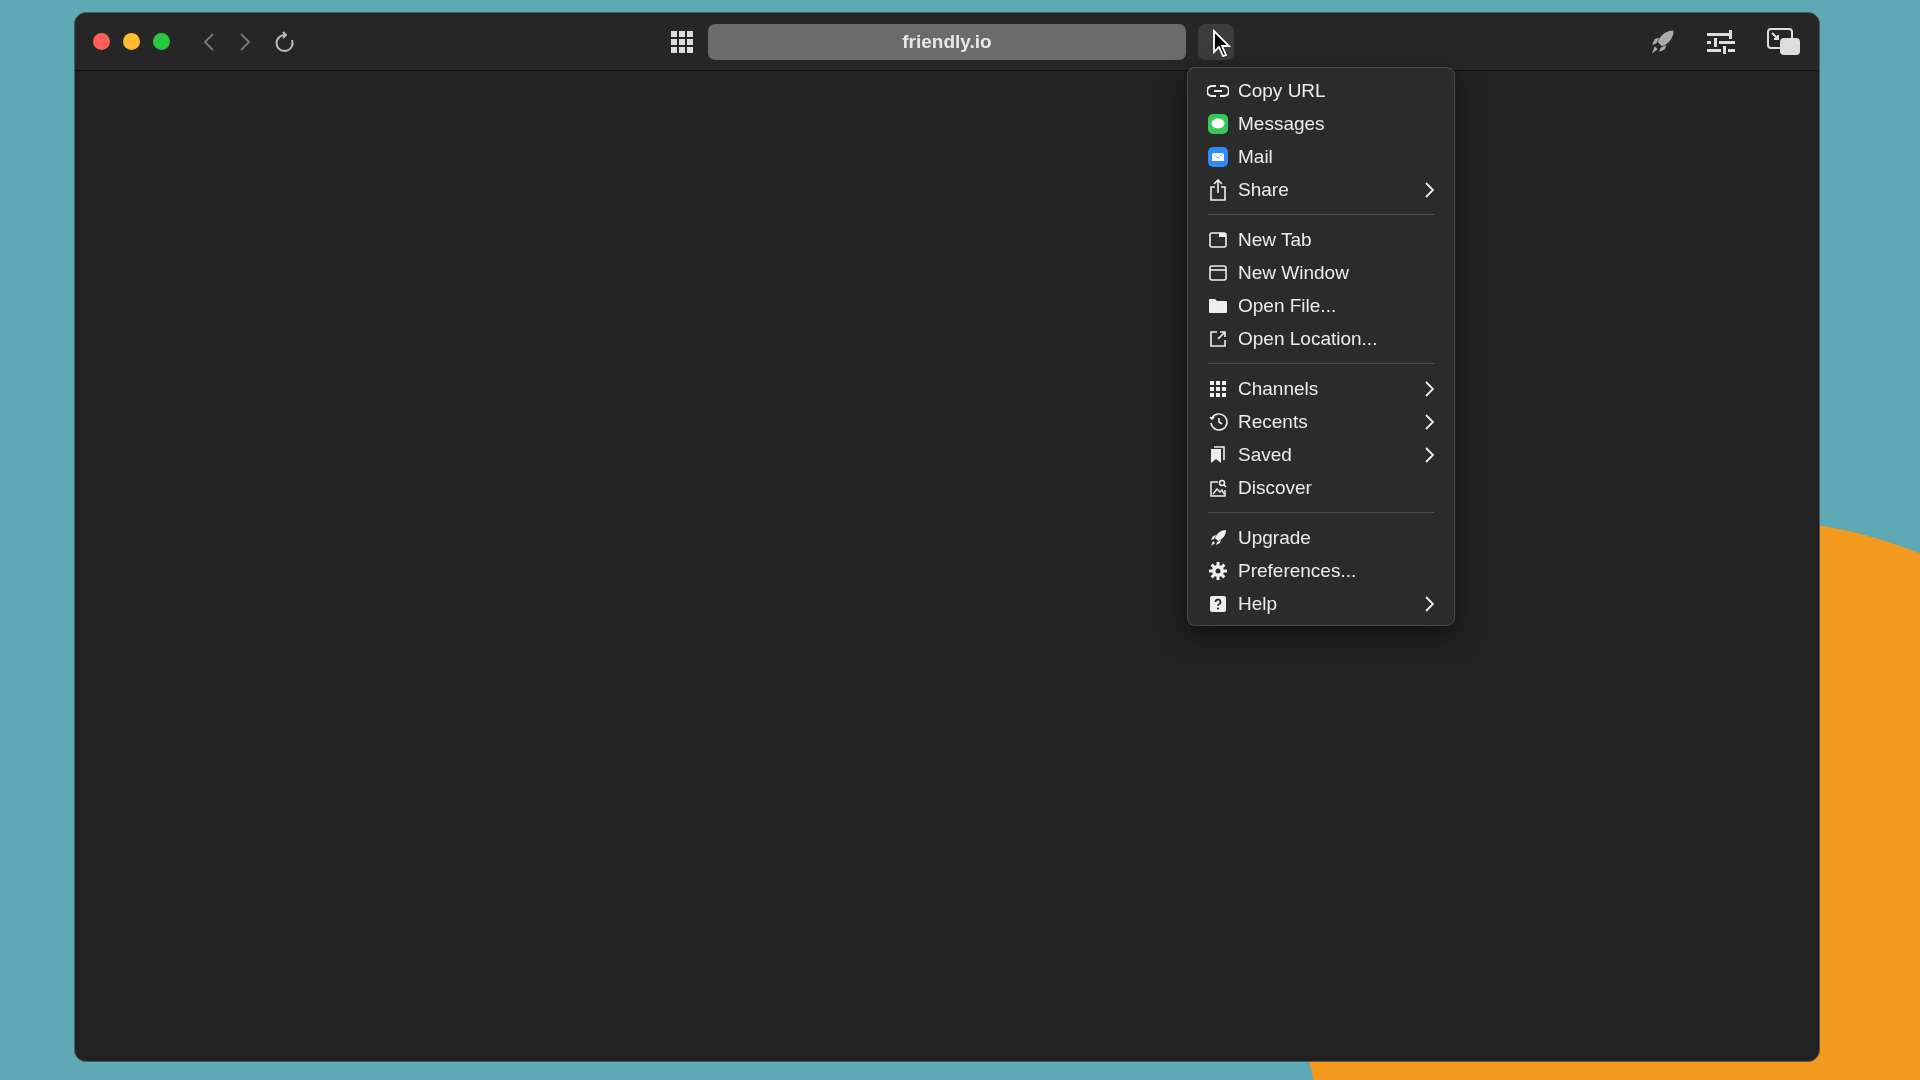 This screenshot has width=1920, height=1080. I want to click on minimize-button, so click(131, 41).